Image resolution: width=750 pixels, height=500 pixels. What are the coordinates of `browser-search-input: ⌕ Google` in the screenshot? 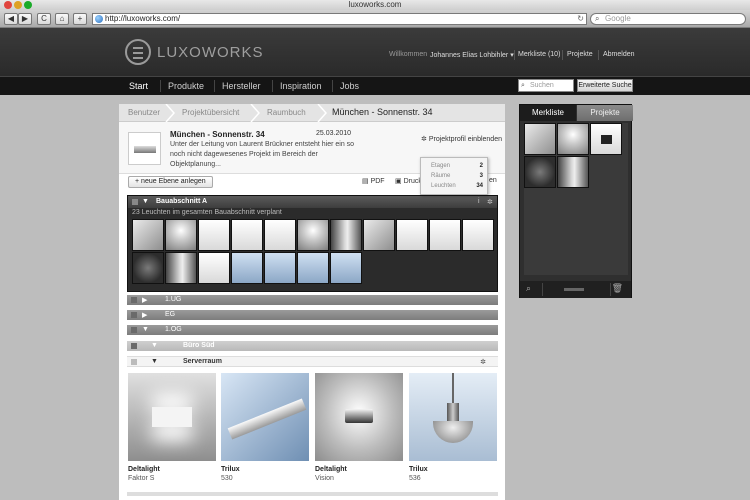 It's located at (668, 19).